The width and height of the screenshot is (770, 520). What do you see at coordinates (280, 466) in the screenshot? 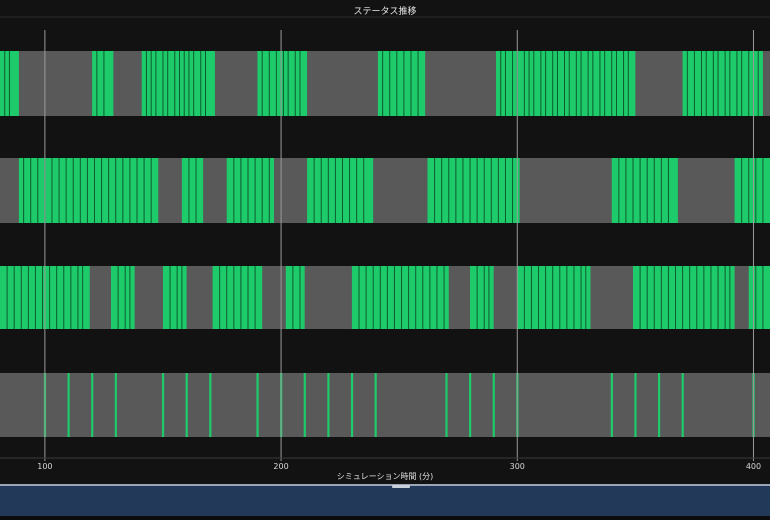
I see `tick-label-200: 200` at bounding box center [280, 466].